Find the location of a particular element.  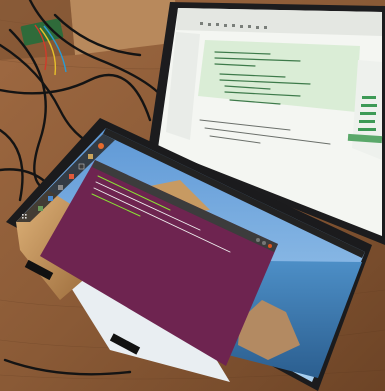

software-icon is located at coordinates (71, 176).